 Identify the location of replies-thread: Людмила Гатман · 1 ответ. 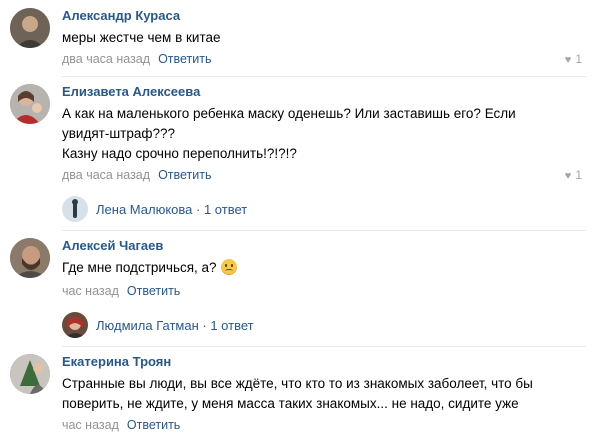
(192, 326).